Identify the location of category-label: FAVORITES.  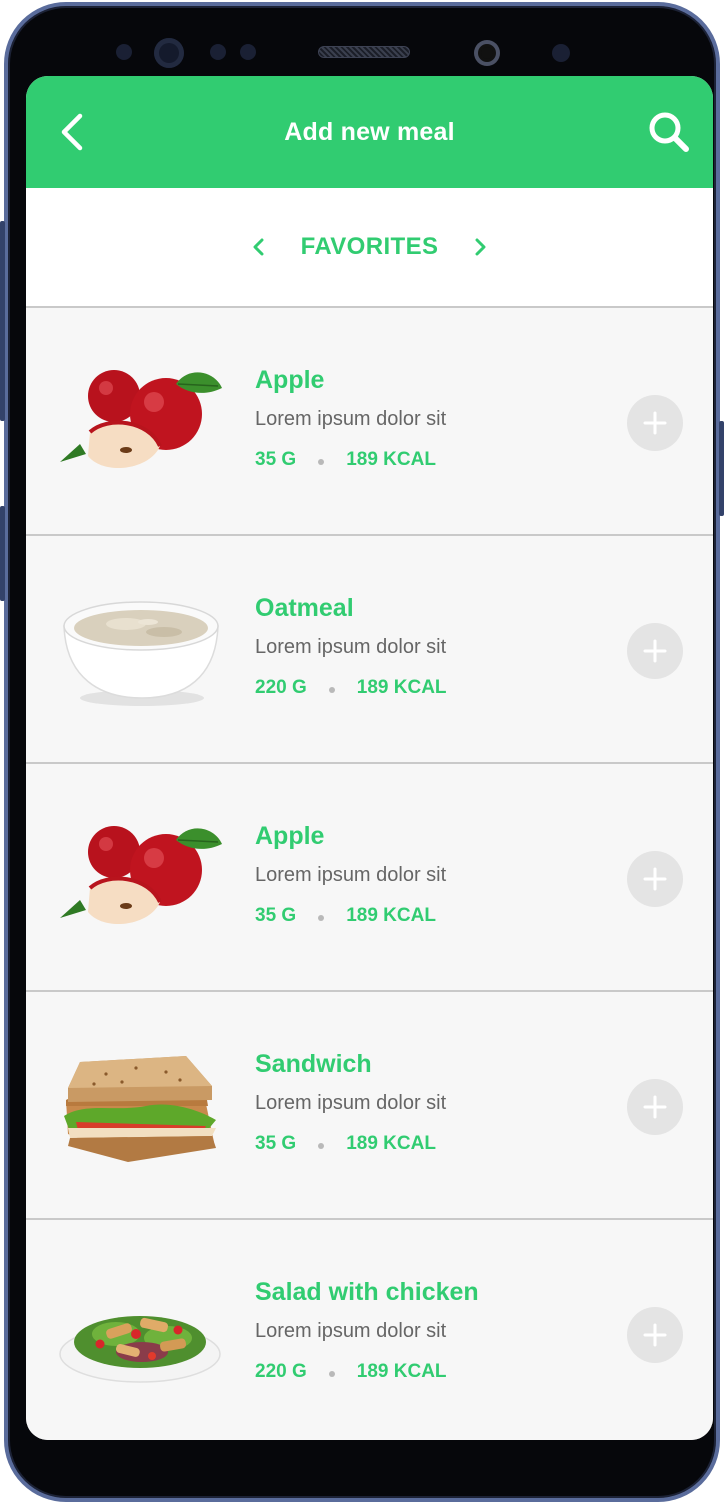
(369, 246).